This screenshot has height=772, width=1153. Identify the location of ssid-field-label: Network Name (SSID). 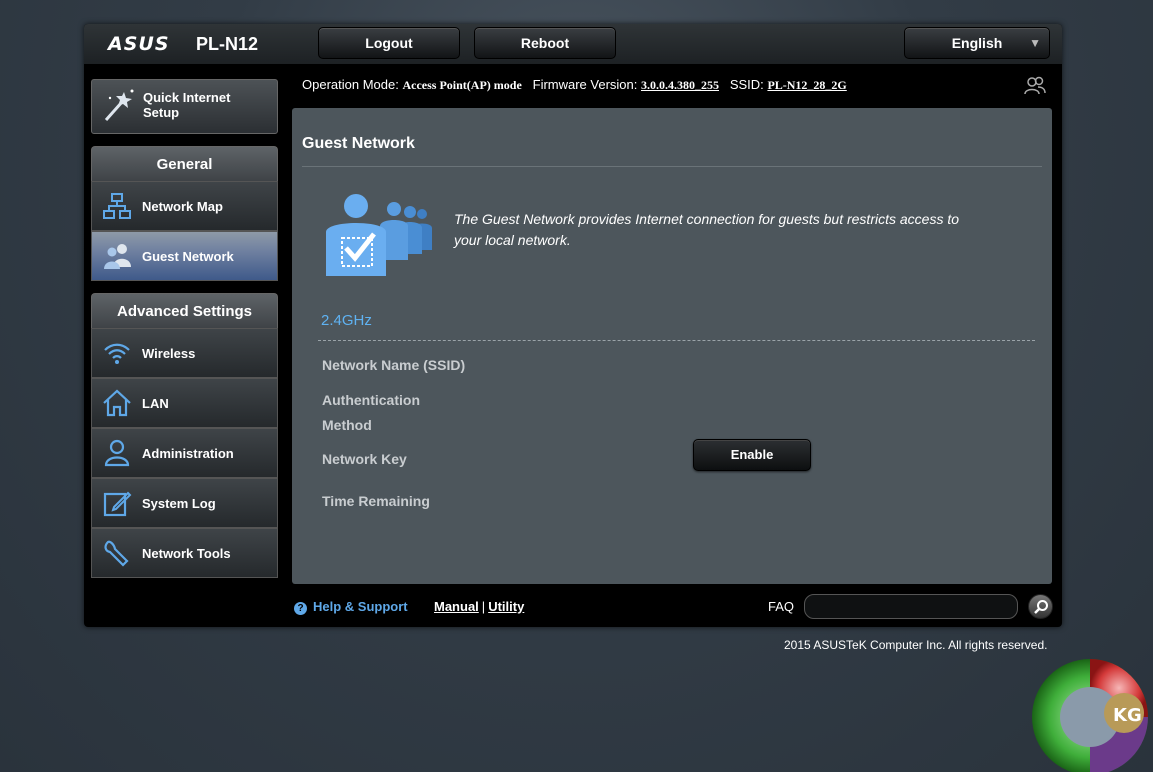
(394, 365).